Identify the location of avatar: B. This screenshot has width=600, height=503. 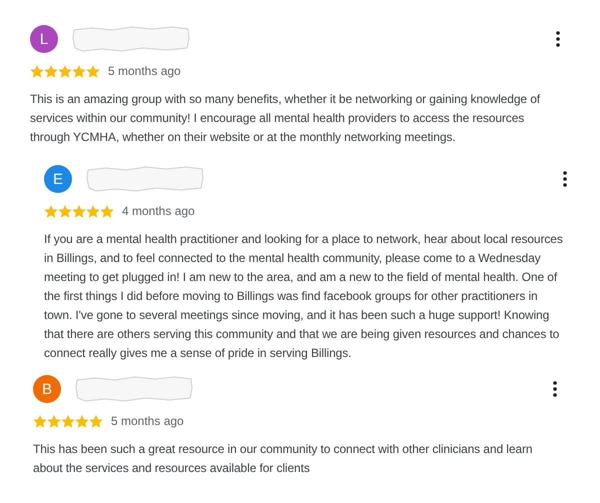
(47, 389).